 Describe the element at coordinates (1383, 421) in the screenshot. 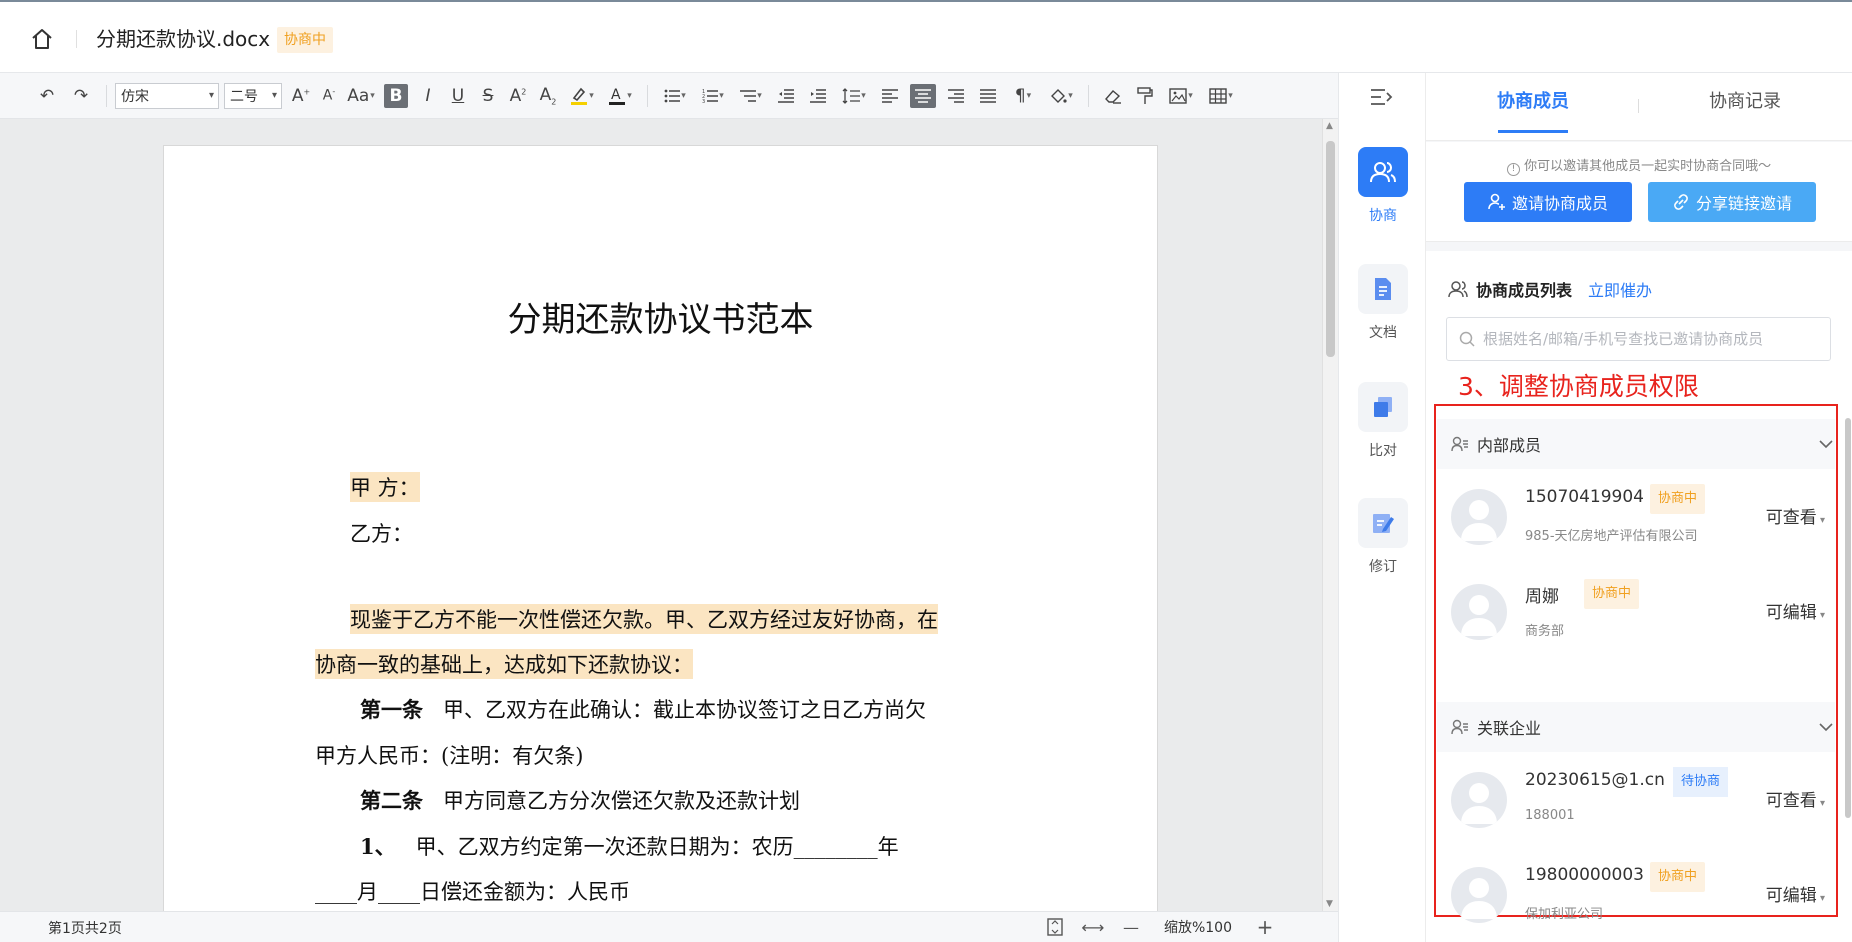

I see `nav-item-compare: 比对` at that location.